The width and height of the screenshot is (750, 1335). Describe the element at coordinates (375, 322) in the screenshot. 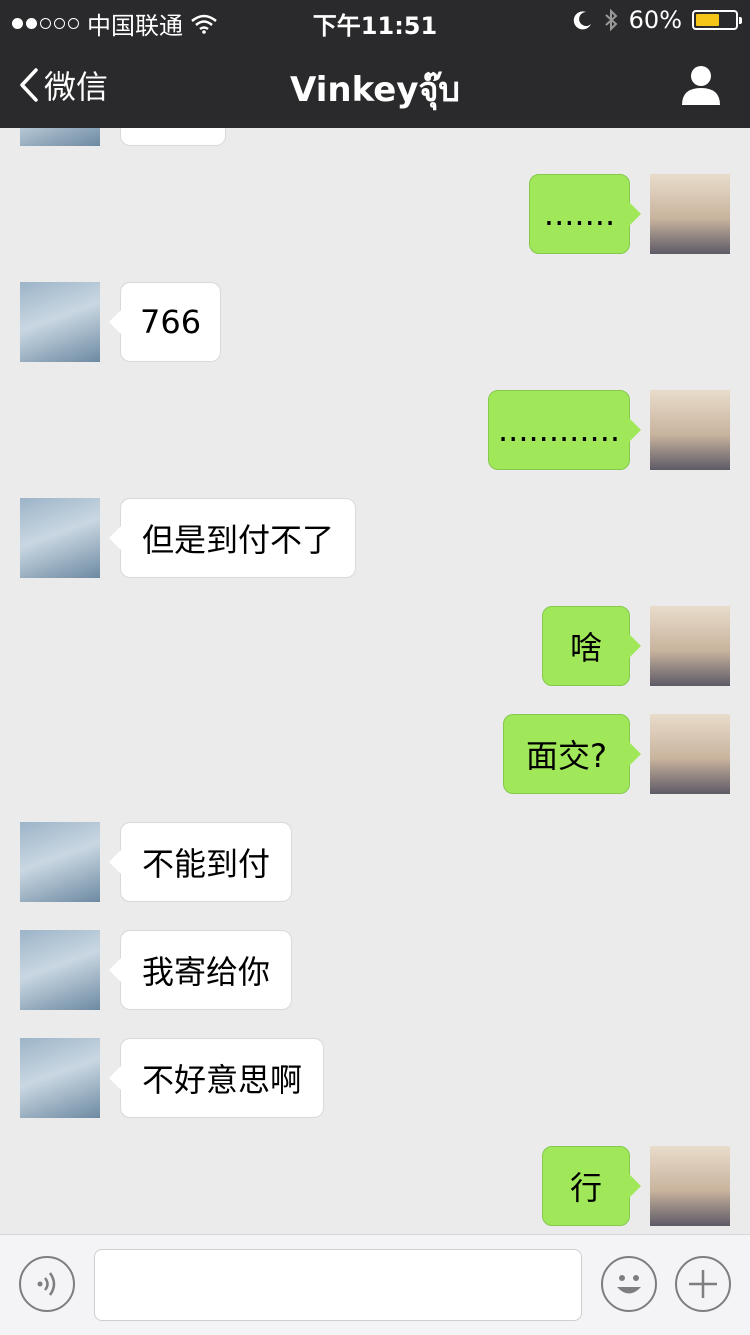

I see `message-row: 766` at that location.